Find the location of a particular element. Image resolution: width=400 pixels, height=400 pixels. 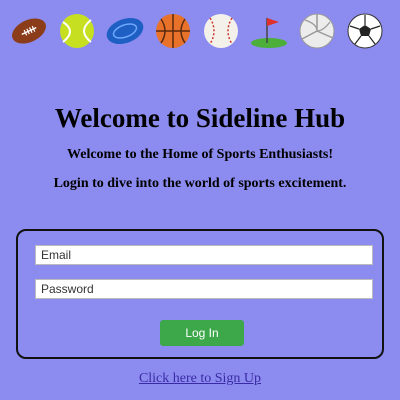

tennis-ball-icon is located at coordinates (77, 31).